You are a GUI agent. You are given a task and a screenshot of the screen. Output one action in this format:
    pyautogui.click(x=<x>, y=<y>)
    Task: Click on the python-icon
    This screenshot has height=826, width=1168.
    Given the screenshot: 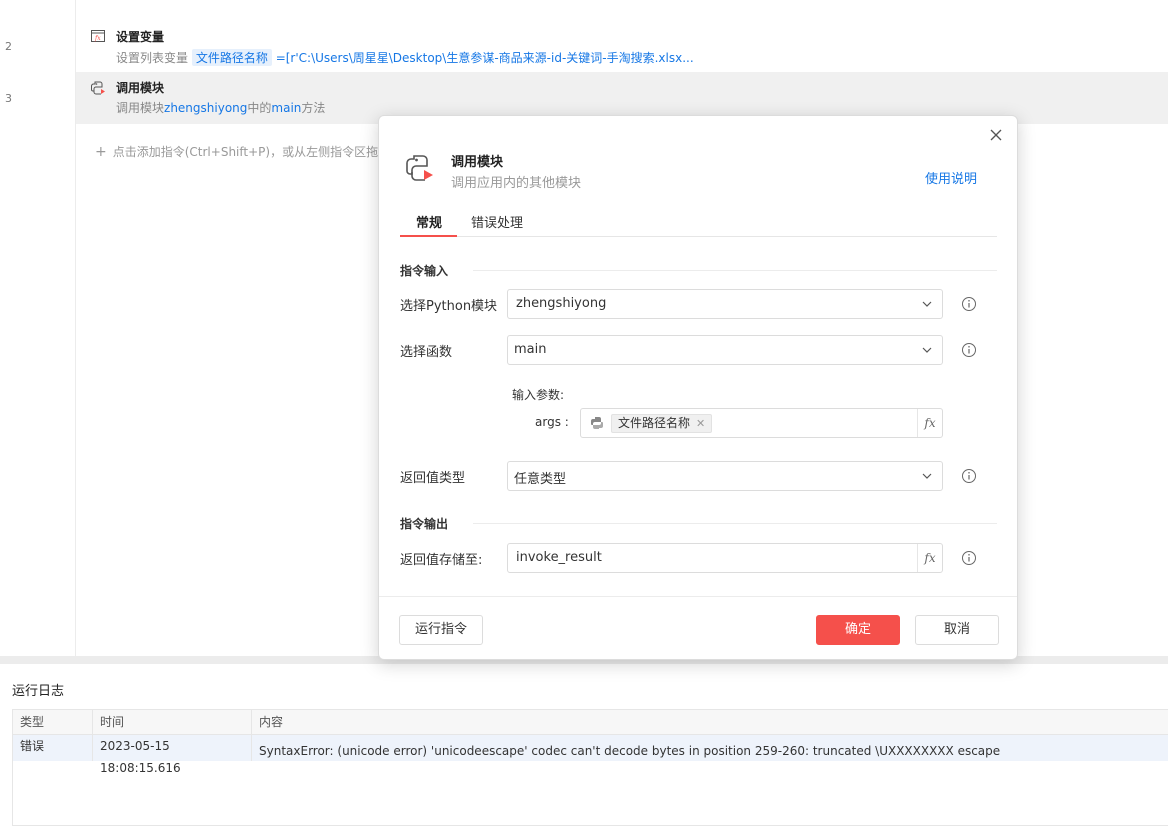 What is the action you would take?
    pyautogui.click(x=597, y=423)
    